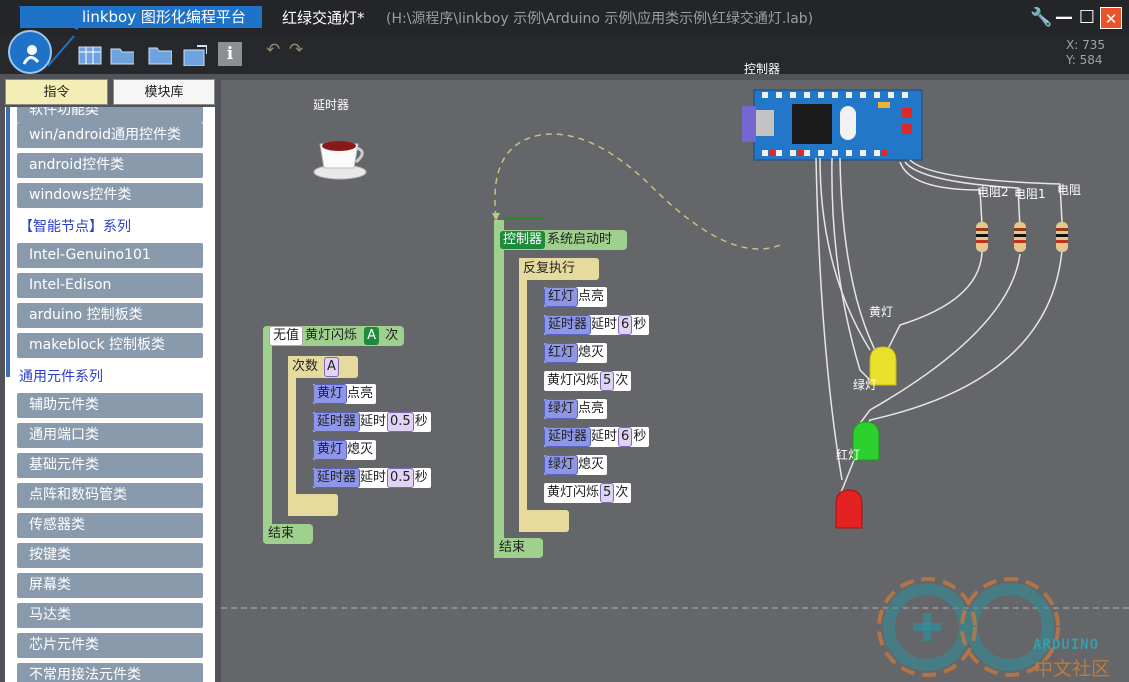 The image size is (1129, 682). I want to click on event-block-header: 控制器 系统启动时, so click(560, 240).